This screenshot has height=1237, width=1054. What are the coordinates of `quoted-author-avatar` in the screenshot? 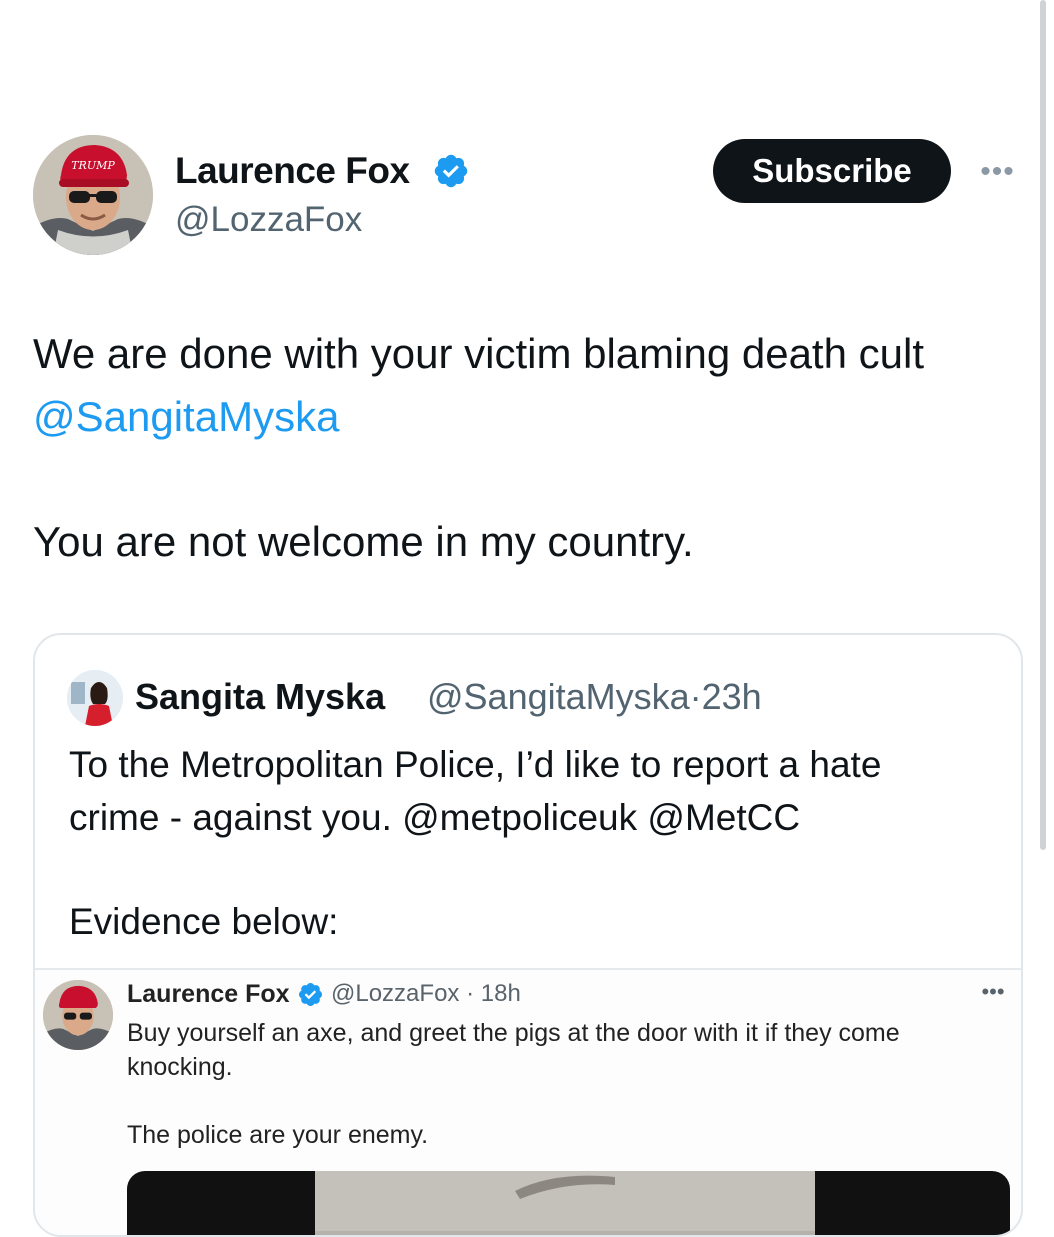 It's located at (95, 698).